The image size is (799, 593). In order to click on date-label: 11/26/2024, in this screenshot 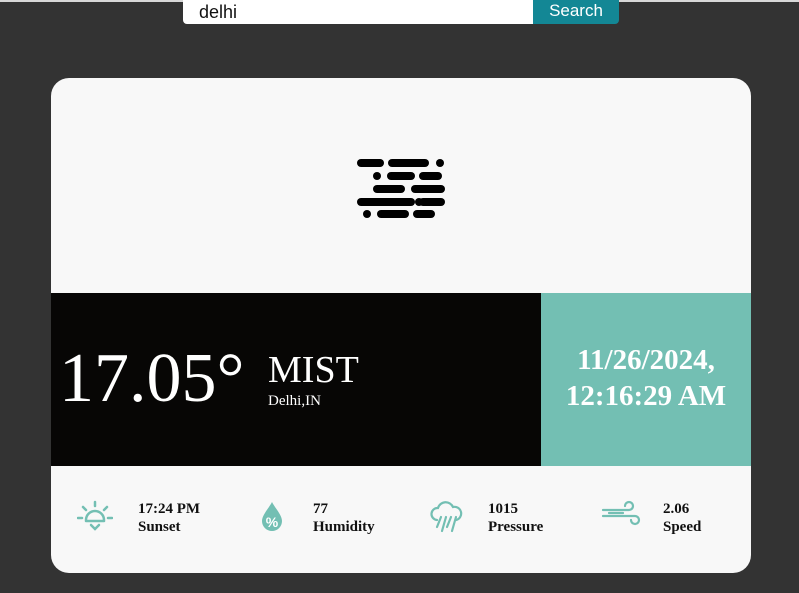, I will do `click(646, 360)`.